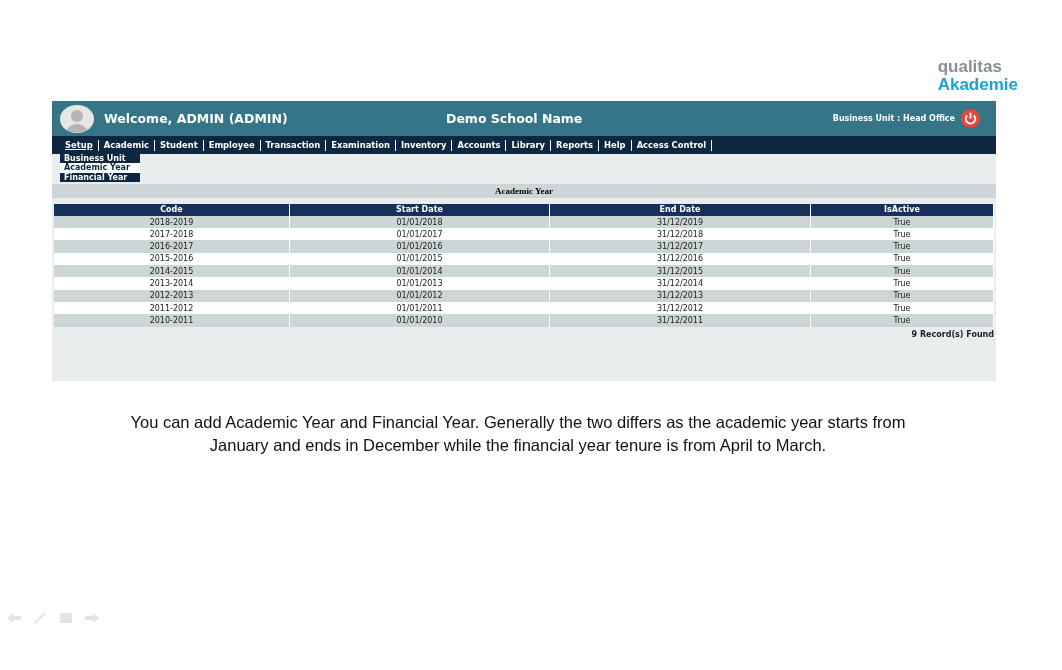 The height and width of the screenshot is (670, 1062). What do you see at coordinates (172, 320) in the screenshot?
I see `table-cell: 2010-2011` at bounding box center [172, 320].